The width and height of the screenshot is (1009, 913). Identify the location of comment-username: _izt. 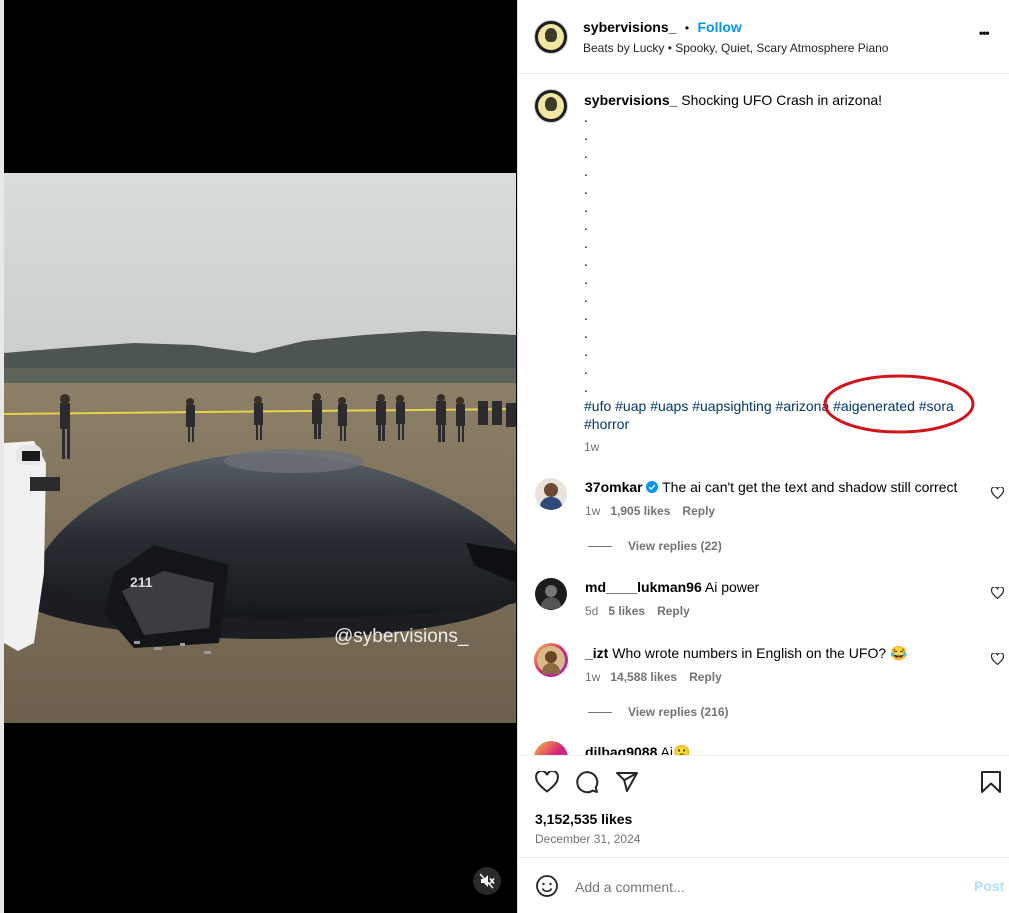
(596, 653).